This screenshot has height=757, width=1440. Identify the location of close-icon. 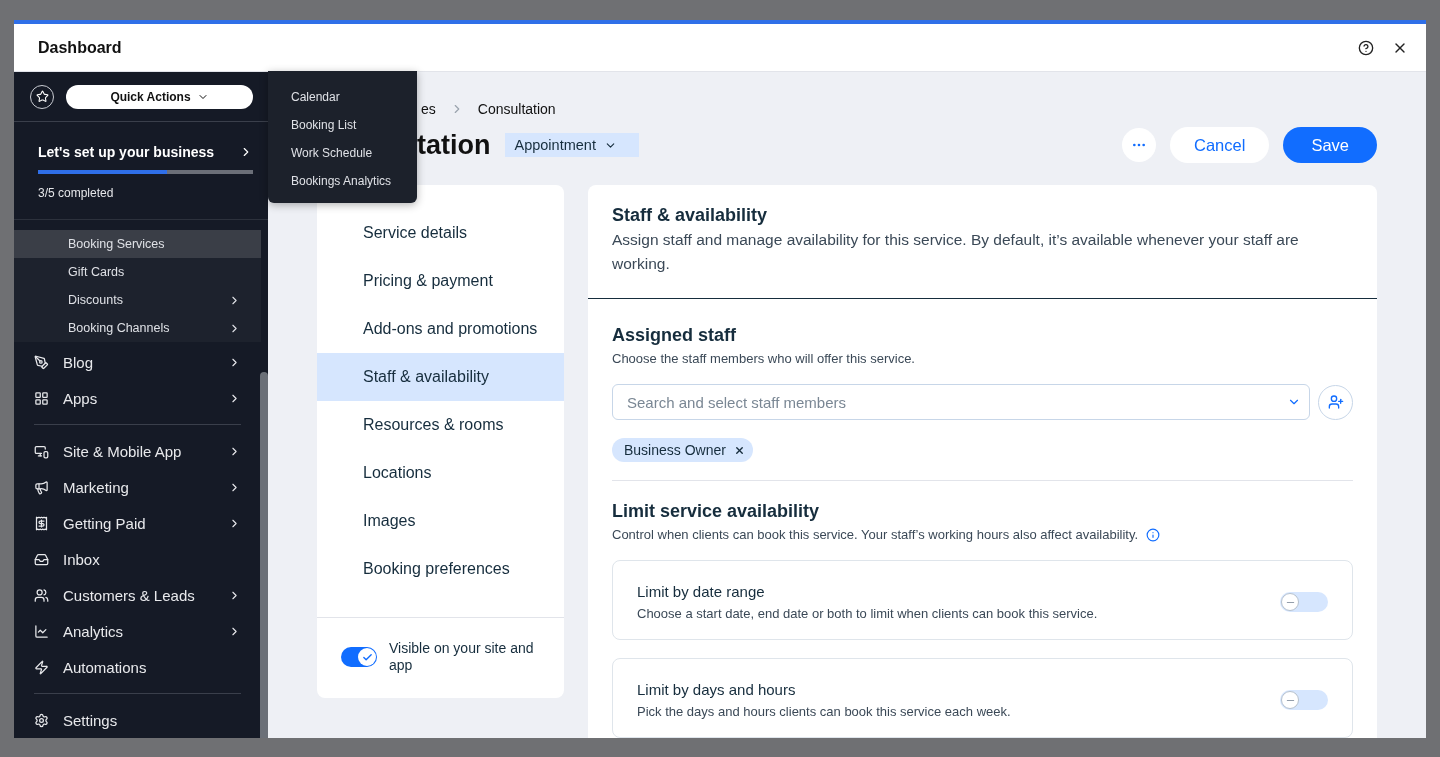
(739, 450).